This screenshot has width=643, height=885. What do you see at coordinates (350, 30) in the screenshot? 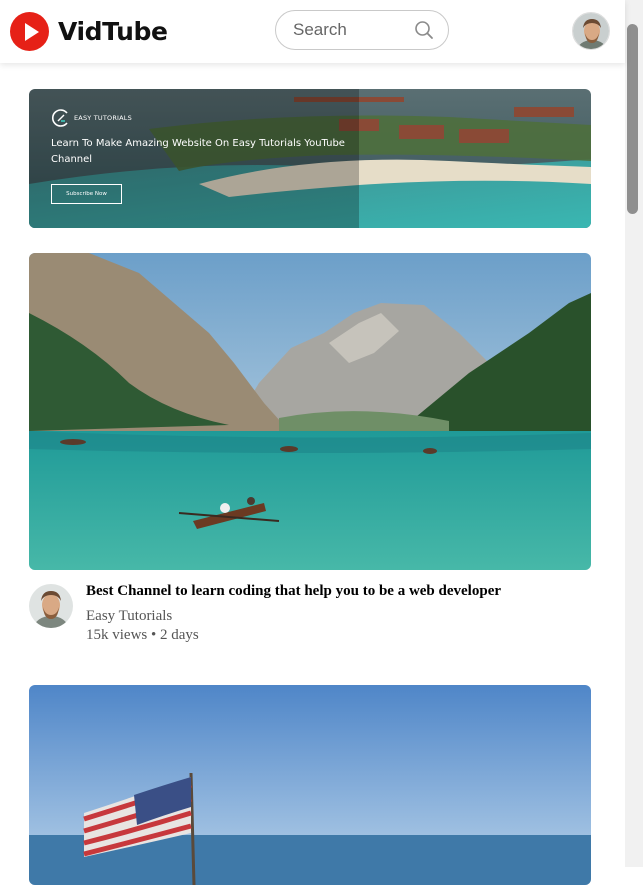
I see `search-input` at bounding box center [350, 30].